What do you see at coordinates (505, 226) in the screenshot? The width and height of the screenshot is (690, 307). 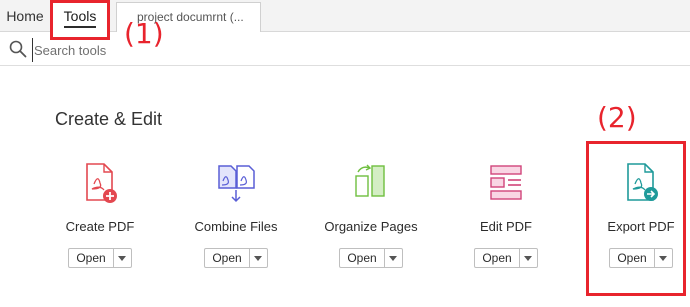 I see `tool-label: Edit PDF` at bounding box center [505, 226].